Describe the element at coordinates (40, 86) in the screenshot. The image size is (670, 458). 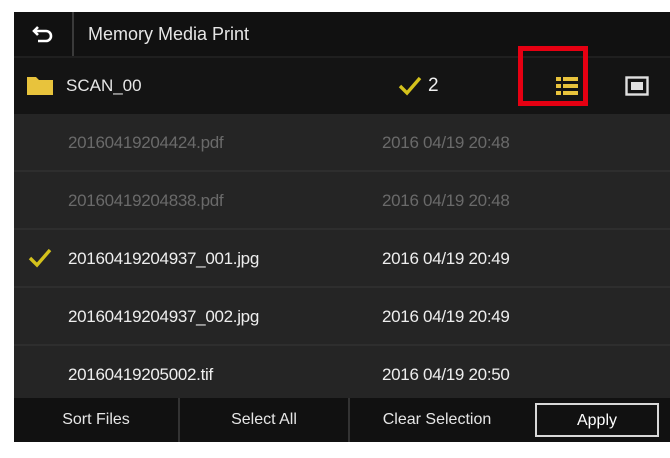
I see `folder-icon` at that location.